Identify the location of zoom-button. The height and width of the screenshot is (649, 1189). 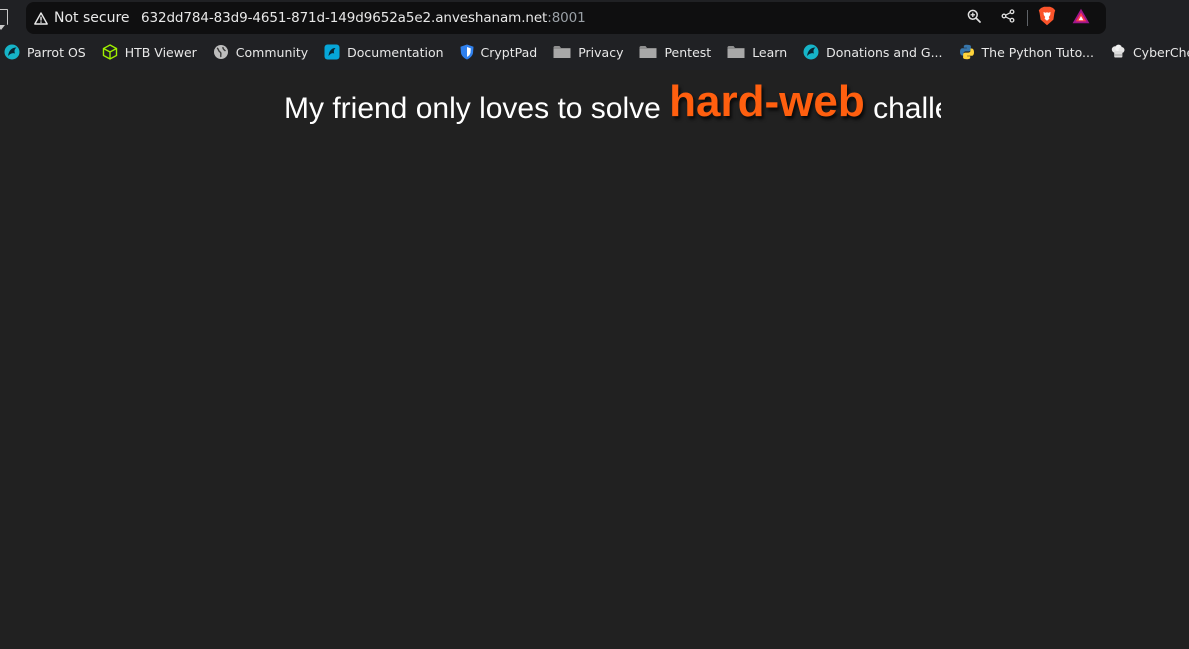
(974, 18).